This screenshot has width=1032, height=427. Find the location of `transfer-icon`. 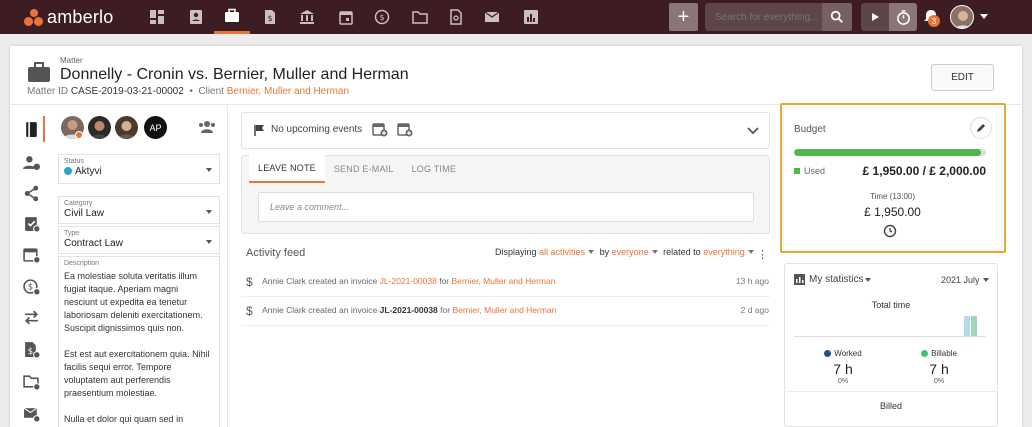

transfer-icon is located at coordinates (31, 317).